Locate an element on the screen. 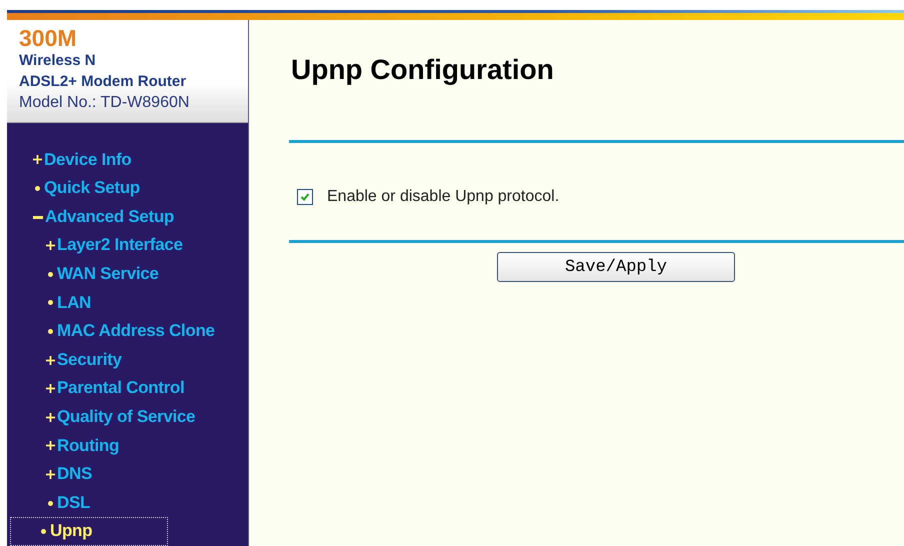 The width and height of the screenshot is (904, 546). menu-item: Parental Control is located at coordinates (127, 389).